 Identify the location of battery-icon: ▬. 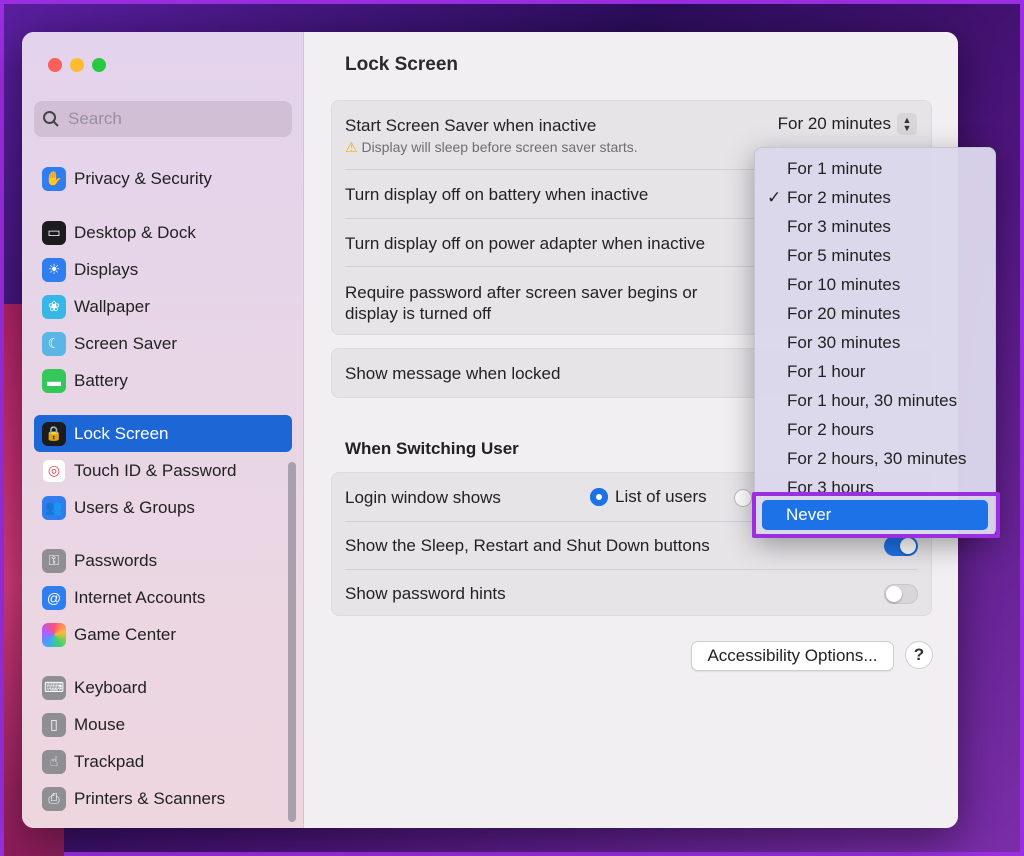
(54, 380).